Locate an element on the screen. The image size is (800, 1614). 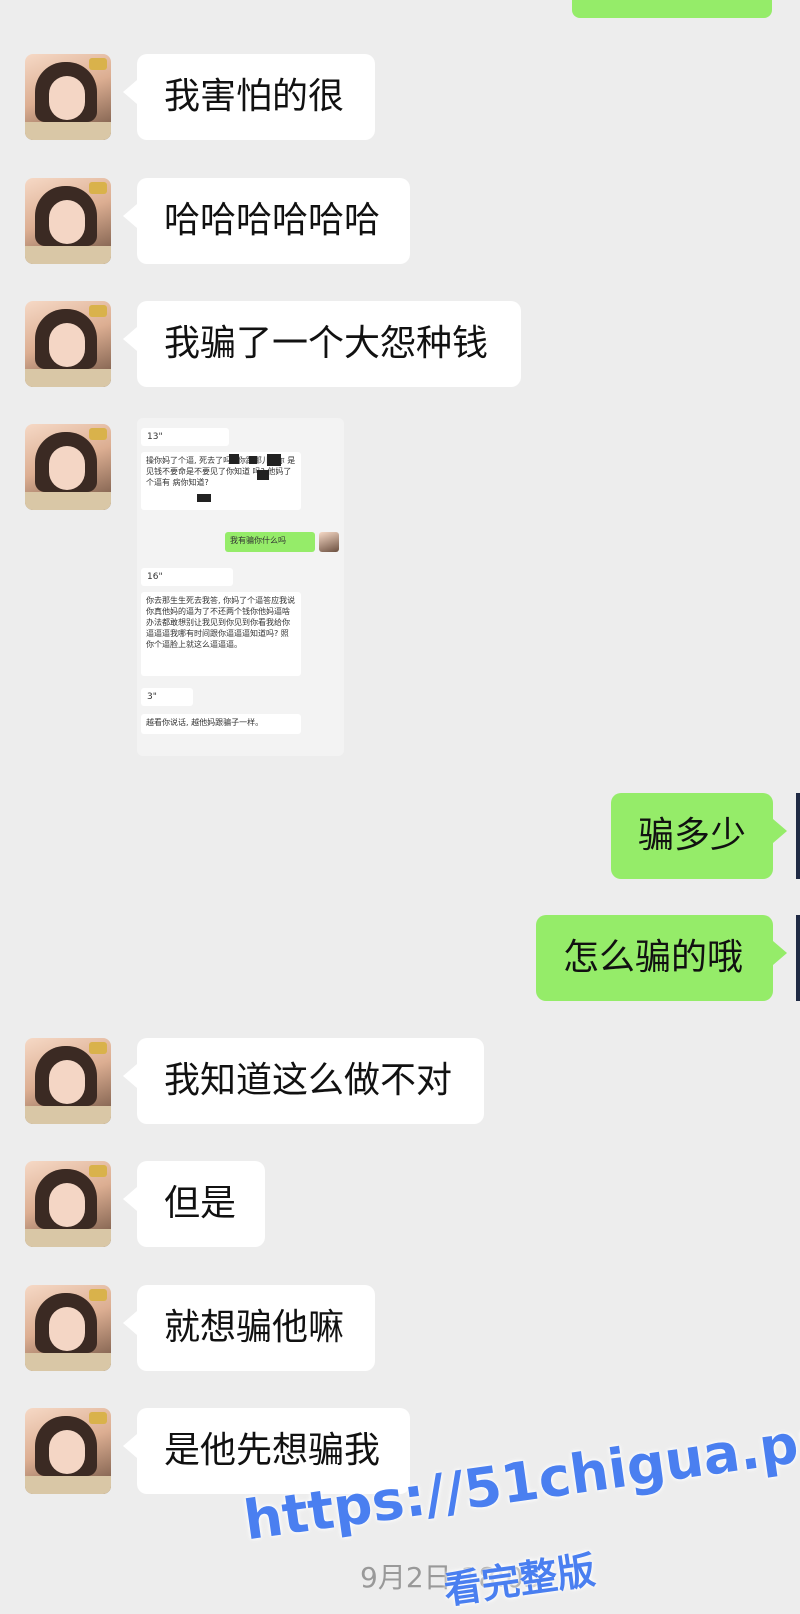
voice-message: 13" is located at coordinates (185, 437).